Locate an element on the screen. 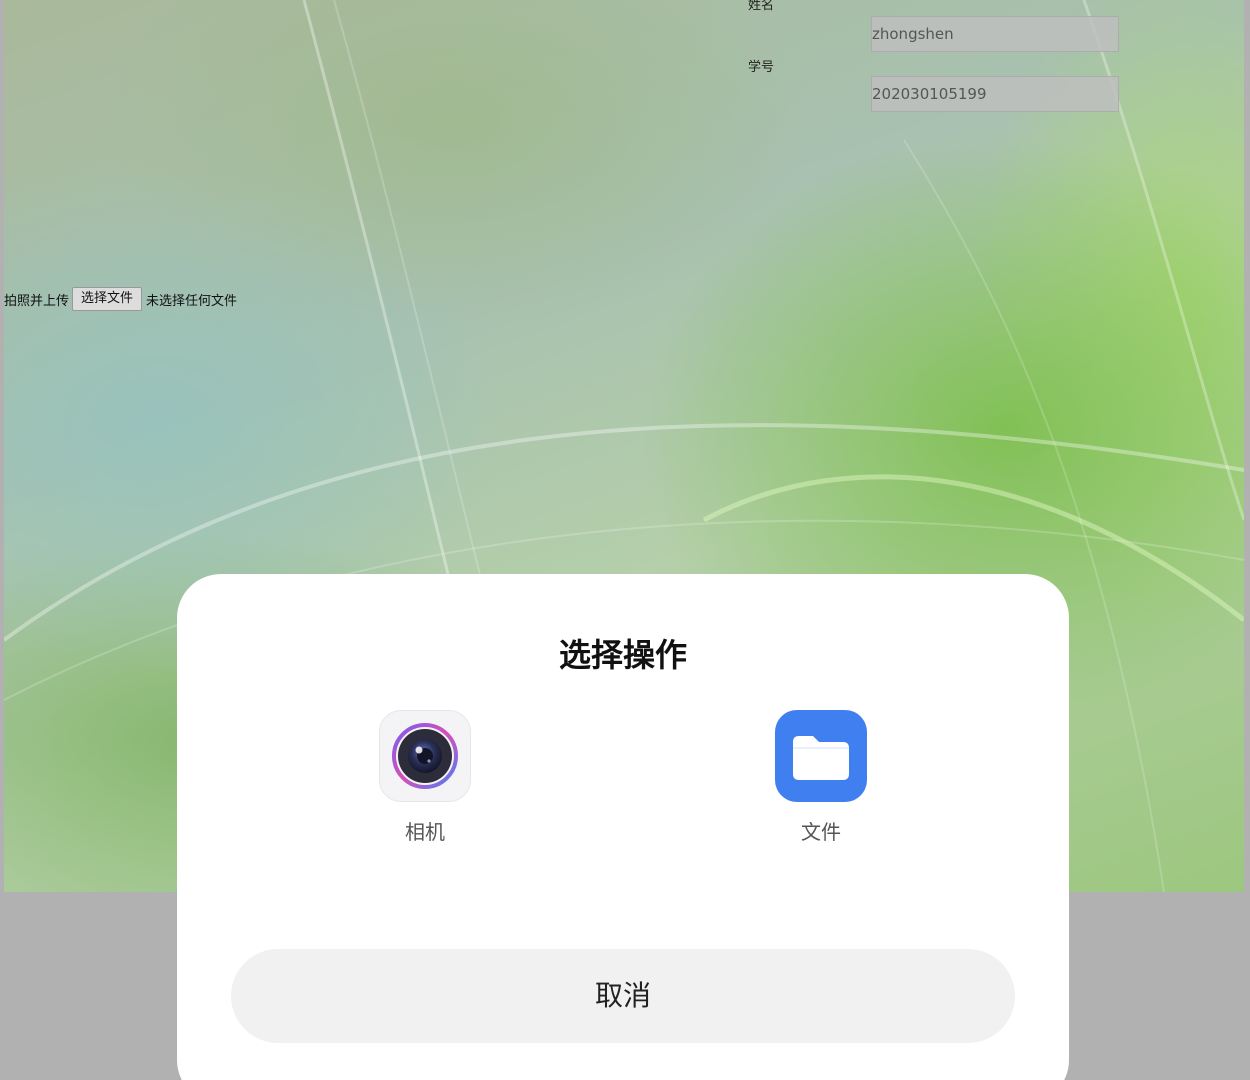 This screenshot has height=1080, width=1250. name-label: 姓名 is located at coordinates (761, 6).